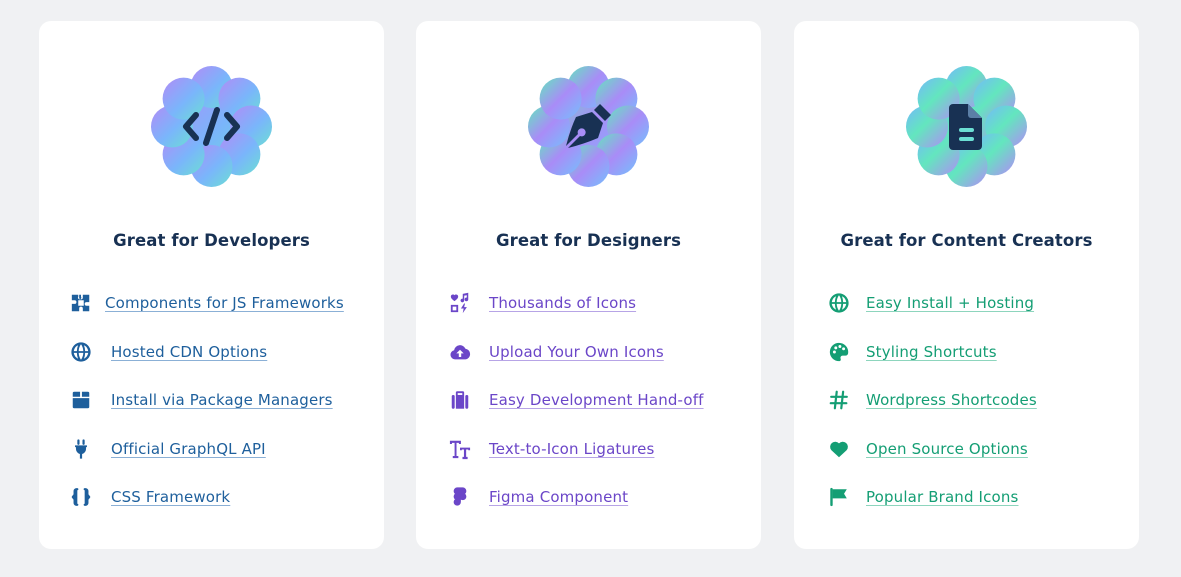 This screenshot has height=577, width=1181. I want to click on text-to-icon-ligatures-link: Text-to-Icon Ligatures, so click(571, 449).